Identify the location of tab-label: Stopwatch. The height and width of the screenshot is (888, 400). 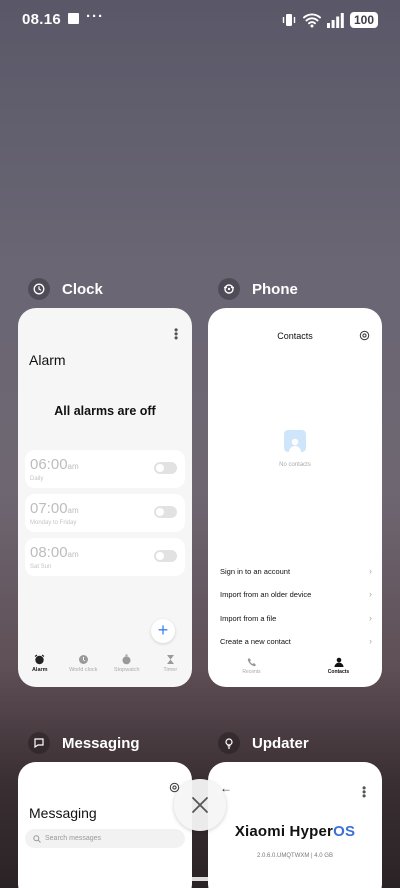
(126, 670).